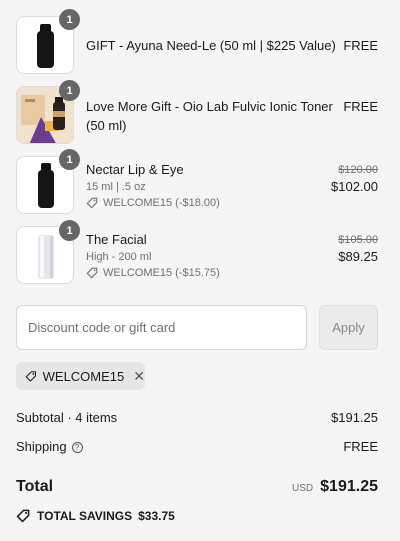 The image size is (400, 541). What do you see at coordinates (35, 486) in the screenshot?
I see `total-label: Total` at bounding box center [35, 486].